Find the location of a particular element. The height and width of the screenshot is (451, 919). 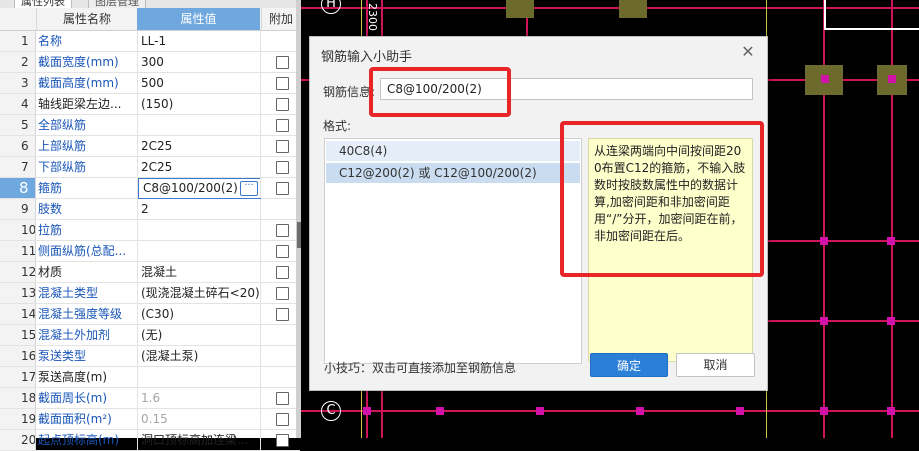

table-row: 6 上部纵筋 2C25 is located at coordinates (150, 146).